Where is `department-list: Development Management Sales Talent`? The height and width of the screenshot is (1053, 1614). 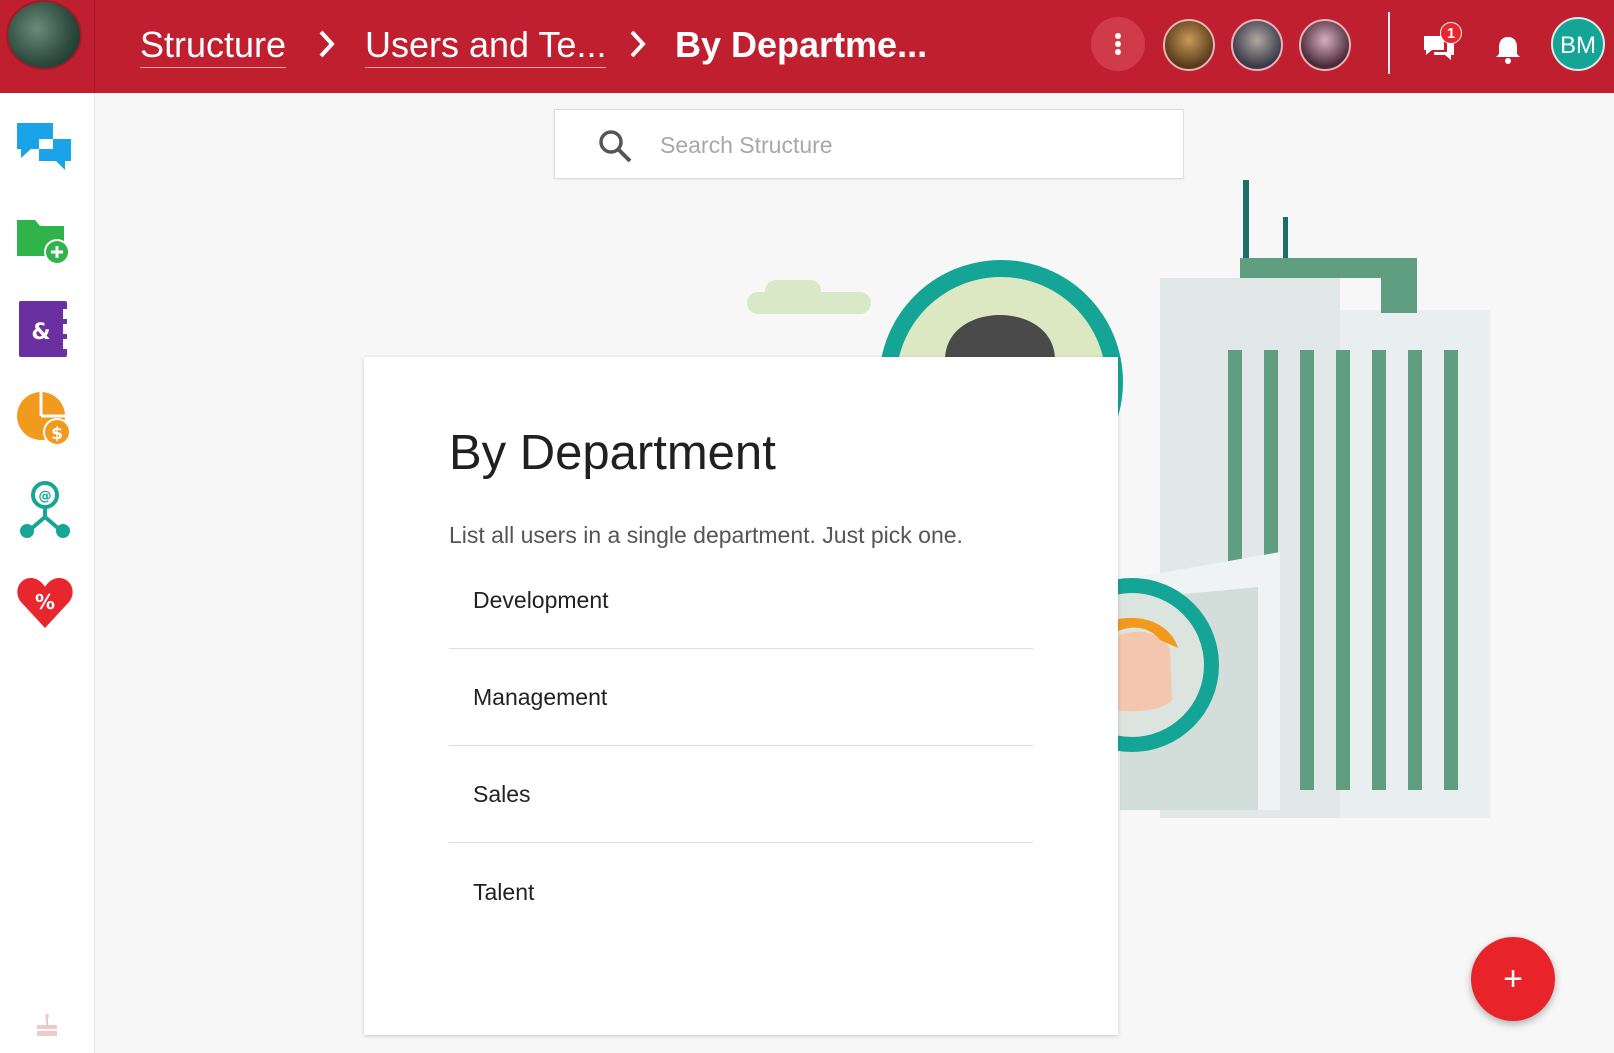 department-list: Development Management Sales Talent is located at coordinates (741, 746).